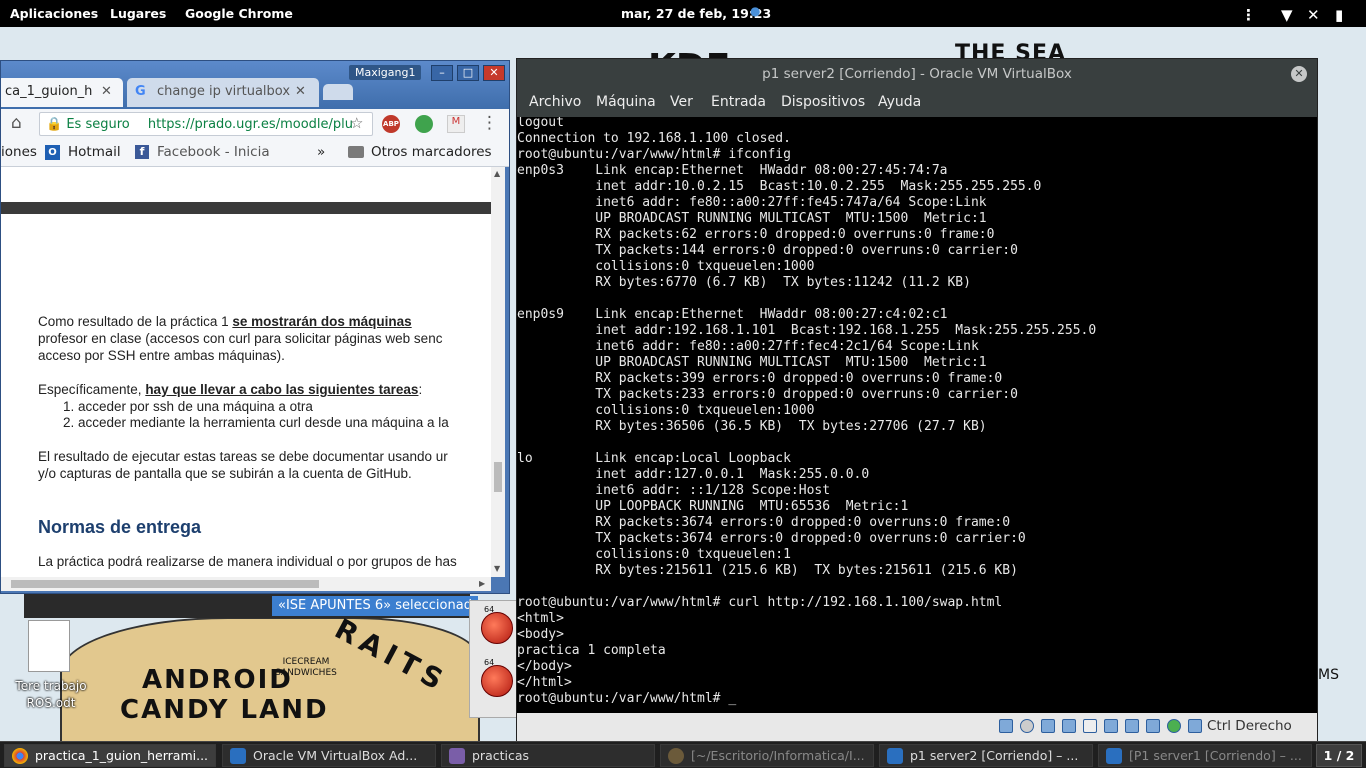  Describe the element at coordinates (1027, 726) in the screenshot. I see `optical-drive-icon` at that location.